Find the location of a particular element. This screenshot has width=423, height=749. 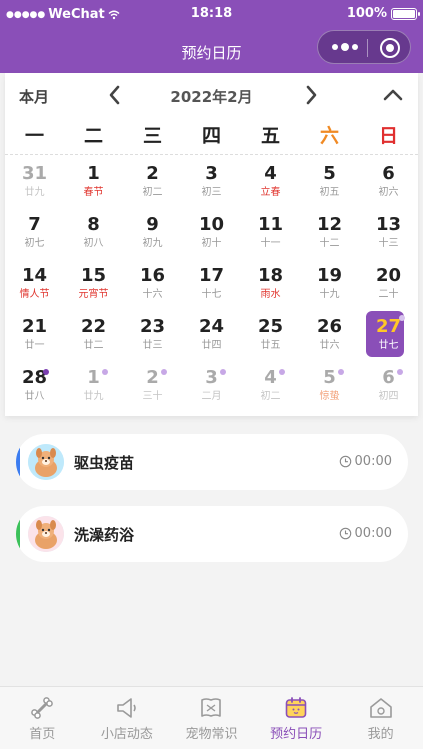

calendar-day: 15 元宵节 is located at coordinates (93, 284).